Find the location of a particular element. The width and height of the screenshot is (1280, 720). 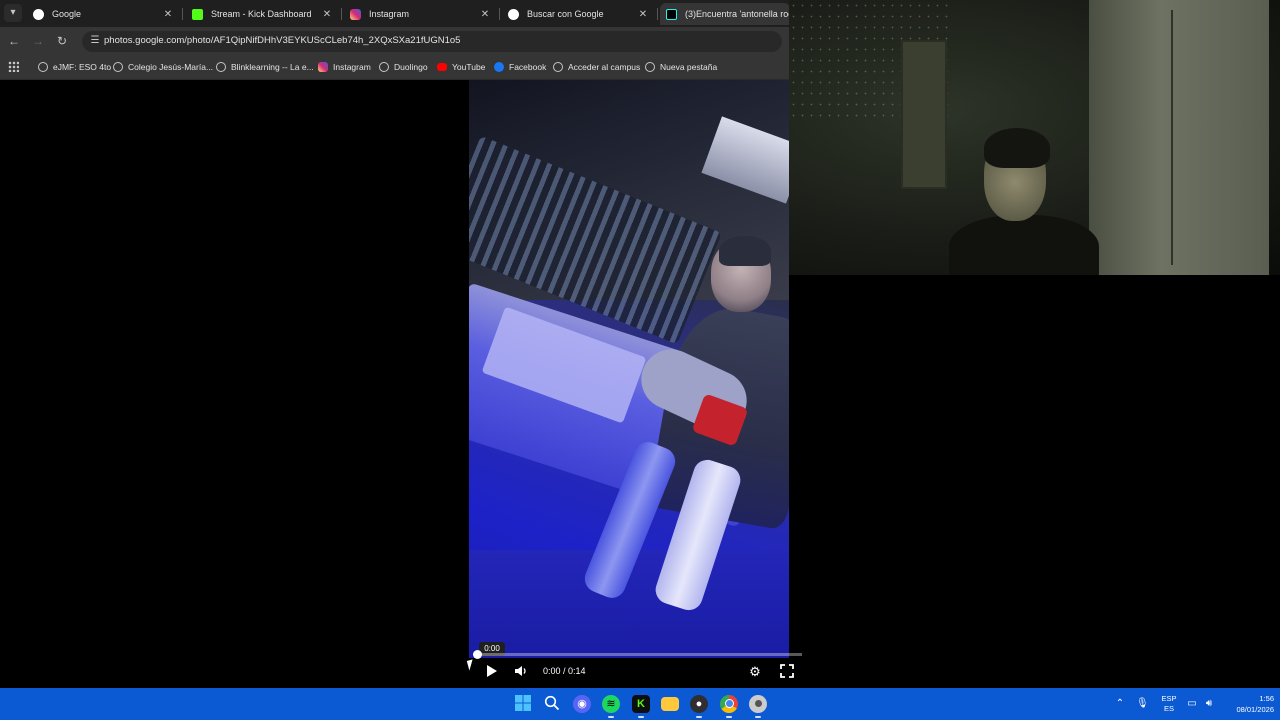

facebook-icon is located at coordinates (499, 67).